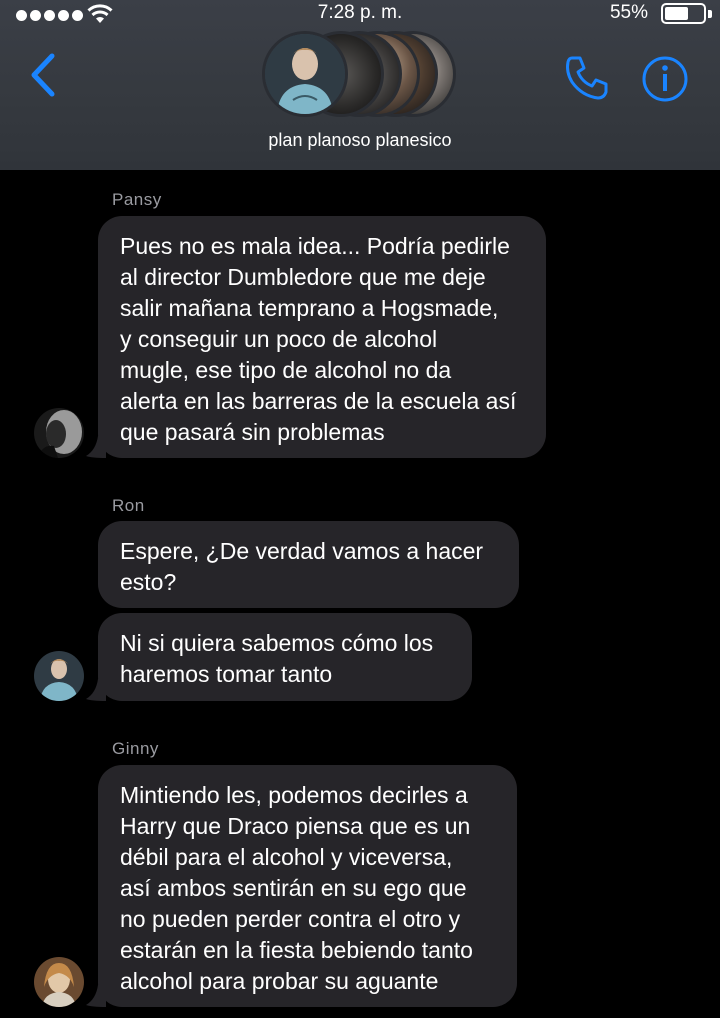  Describe the element at coordinates (296, 950) in the screenshot. I see `message-line: estarán en la fiesta bebiendo tanto` at that location.